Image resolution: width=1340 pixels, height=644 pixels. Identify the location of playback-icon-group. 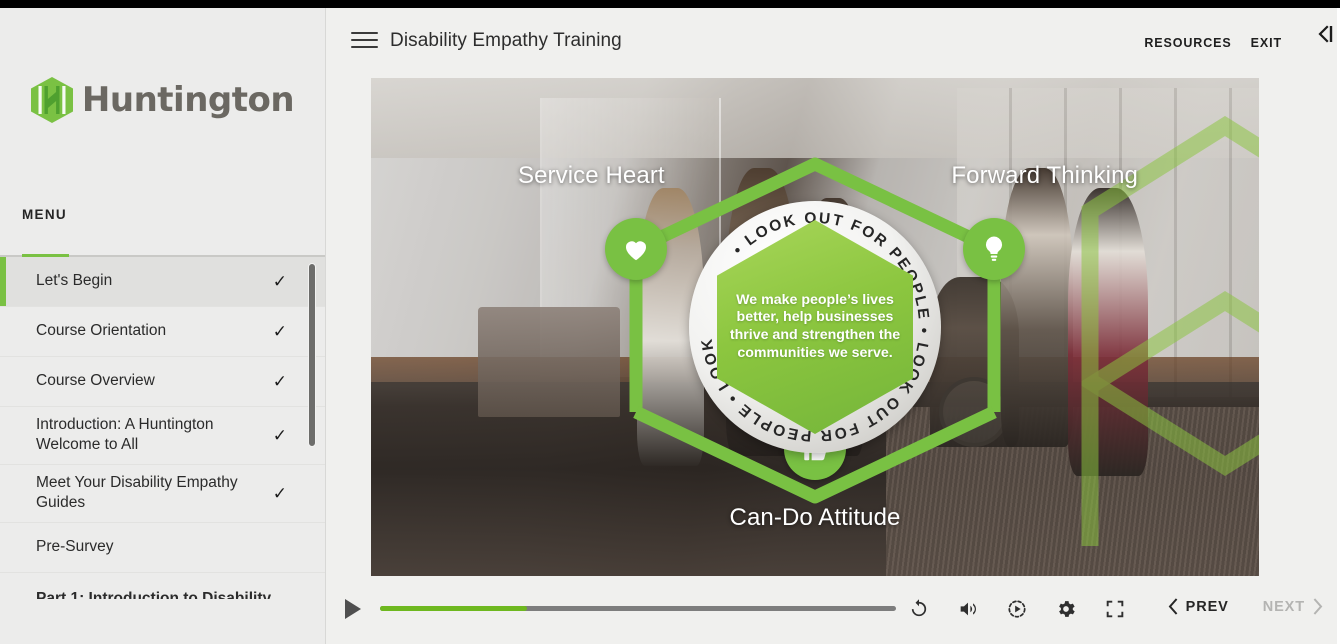
(1016, 608).